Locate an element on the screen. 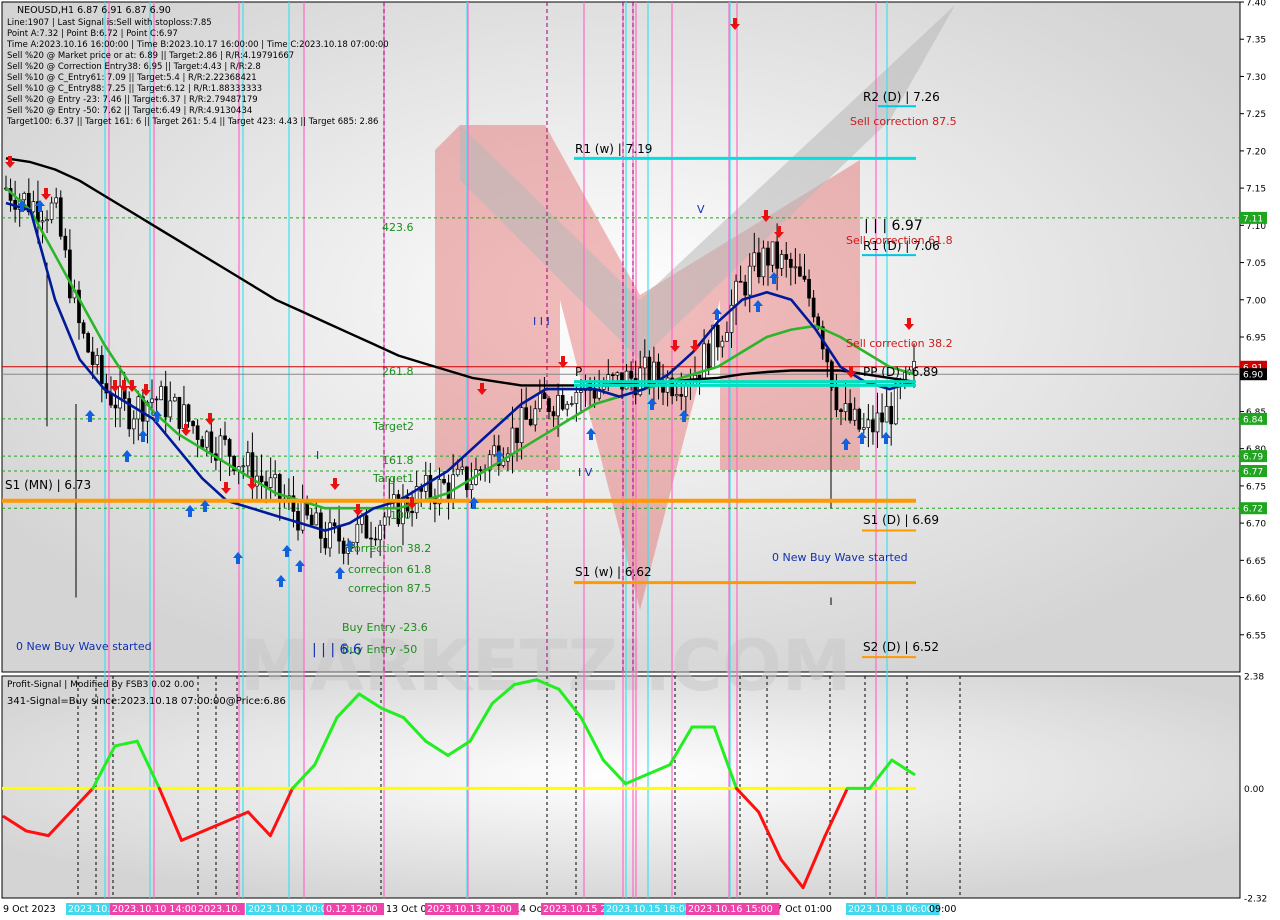 This screenshot has height=920, width=1280. price-badge-label: 6.84 is located at coordinates (1253, 420).